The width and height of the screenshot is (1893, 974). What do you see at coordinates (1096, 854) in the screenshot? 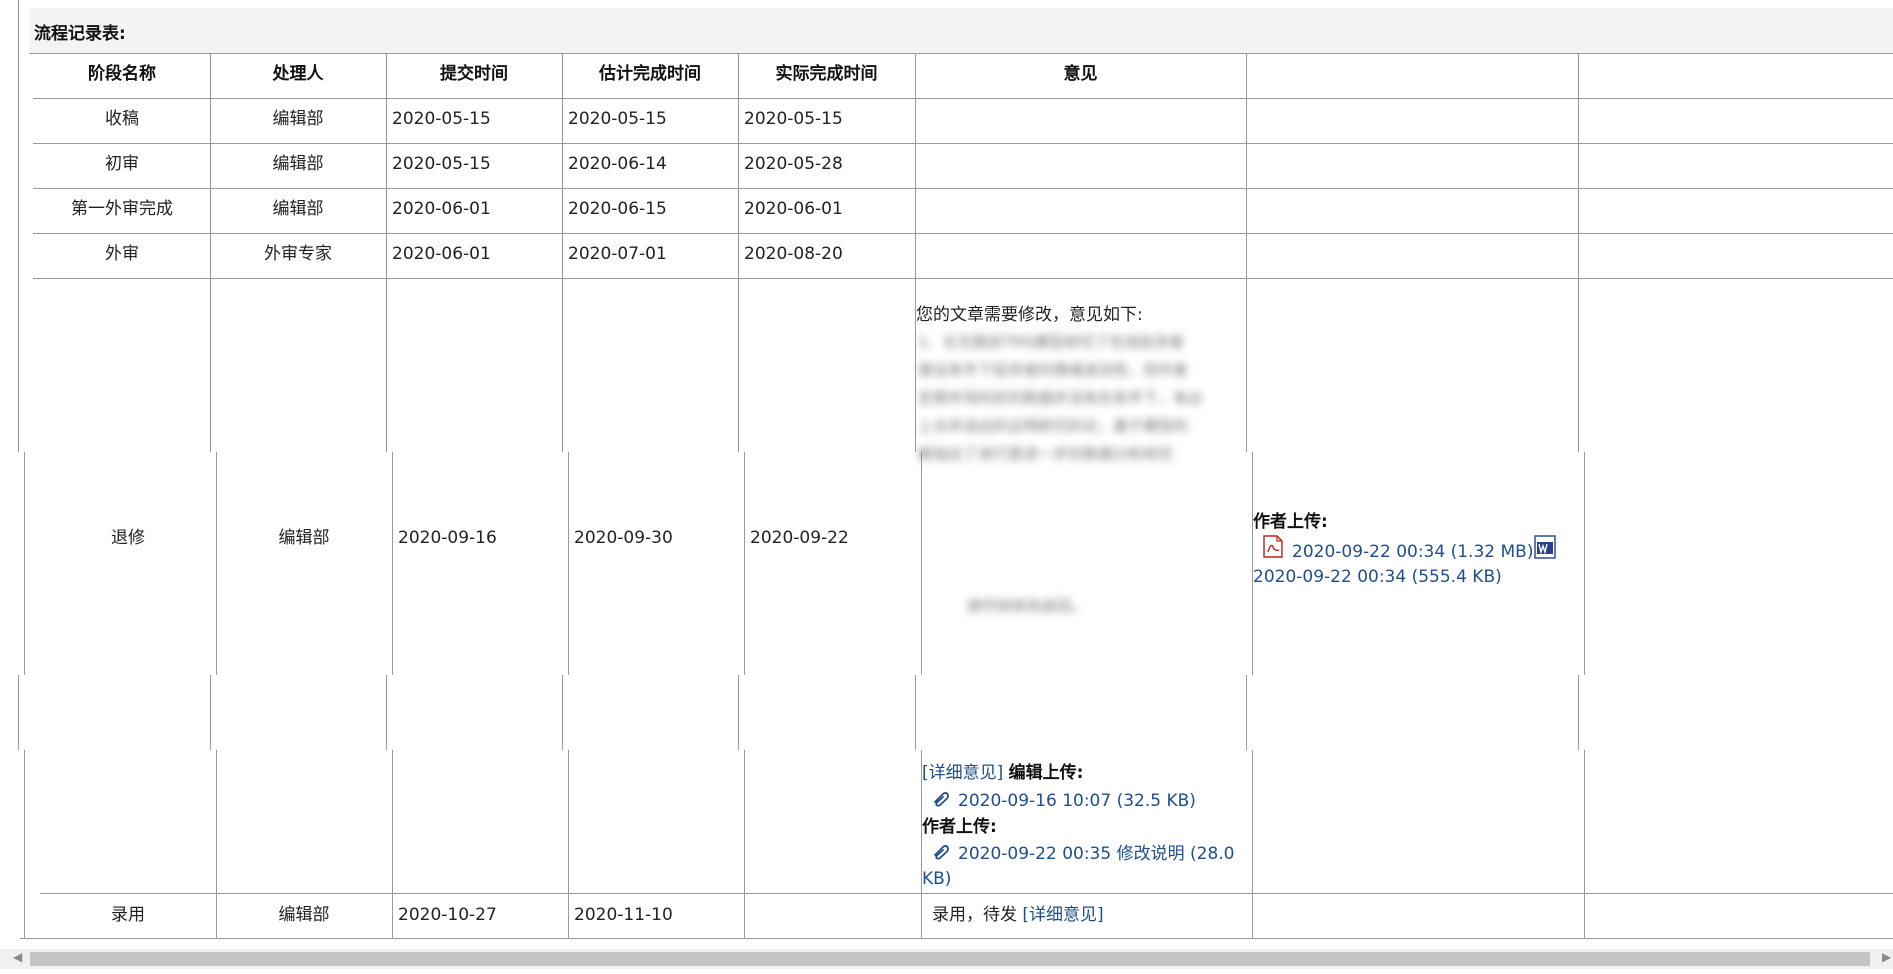
I see `author-file-link: 2020-09-22 00:35 修改说明 (28.0` at bounding box center [1096, 854].